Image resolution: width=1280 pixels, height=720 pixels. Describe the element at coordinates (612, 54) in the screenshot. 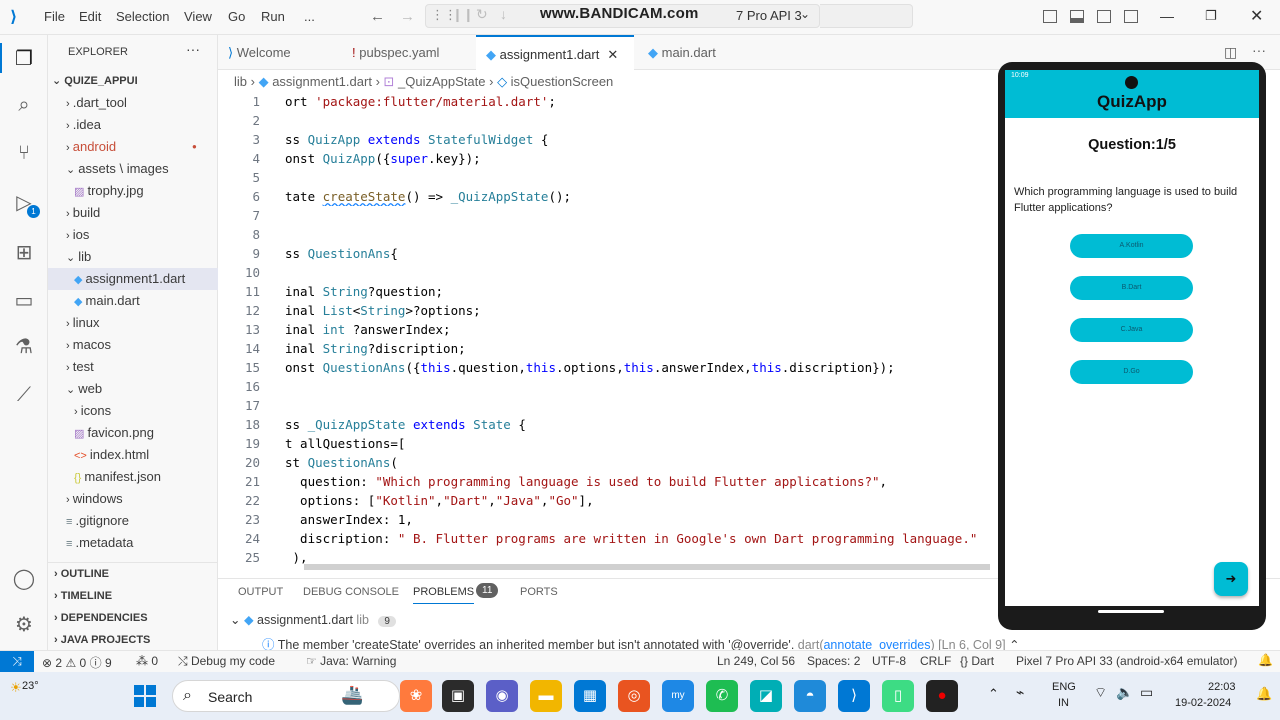

I see `close-tab-icon: ✕` at that location.